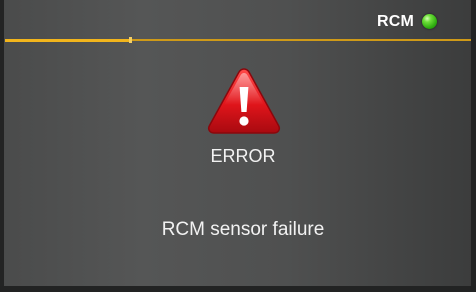 This screenshot has width=476, height=292. What do you see at coordinates (68, 40) in the screenshot?
I see `progress-fill` at bounding box center [68, 40].